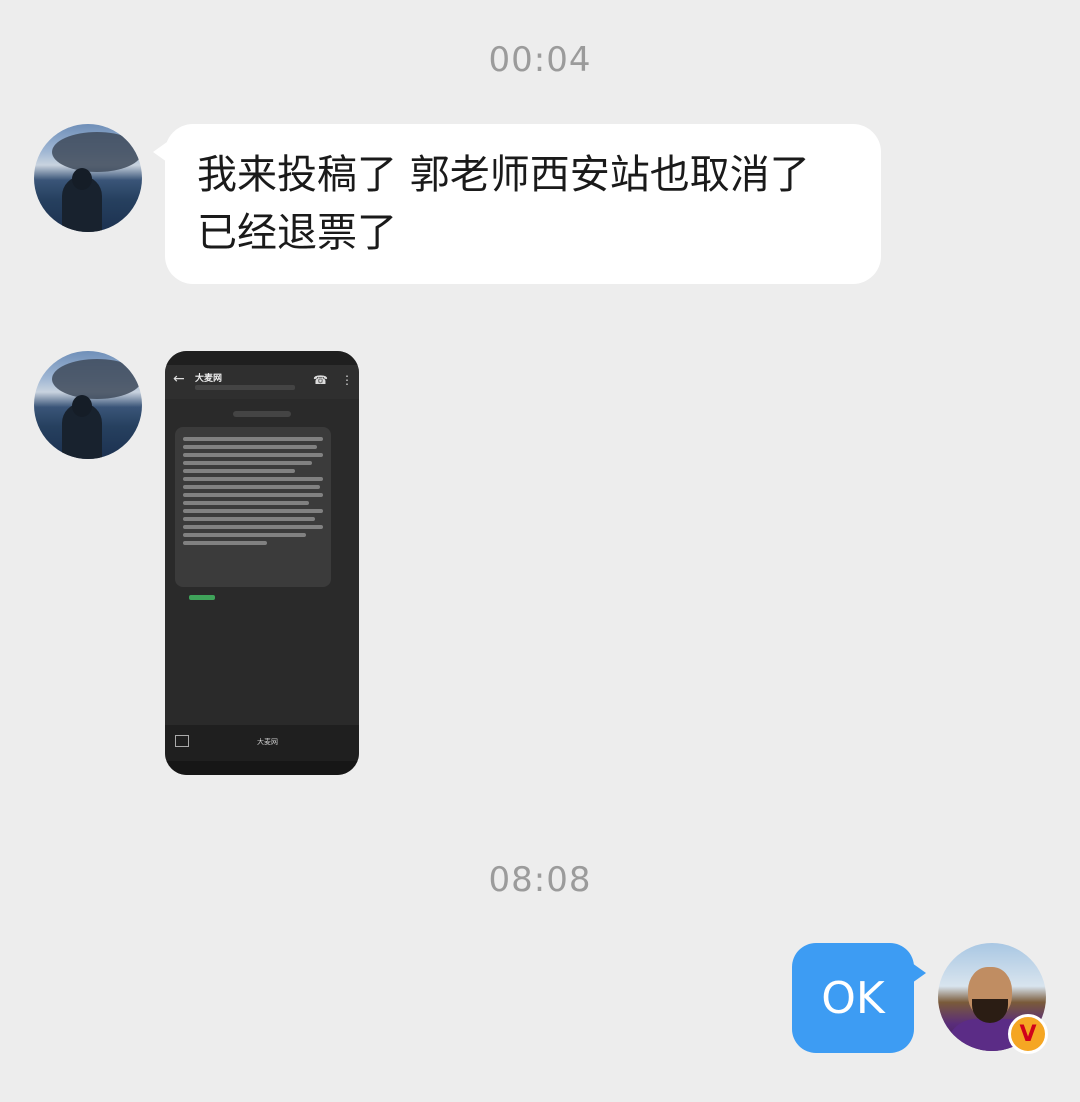 The image size is (1080, 1102). Describe the element at coordinates (202, 597) in the screenshot. I see `screenshot-status-link` at that location.